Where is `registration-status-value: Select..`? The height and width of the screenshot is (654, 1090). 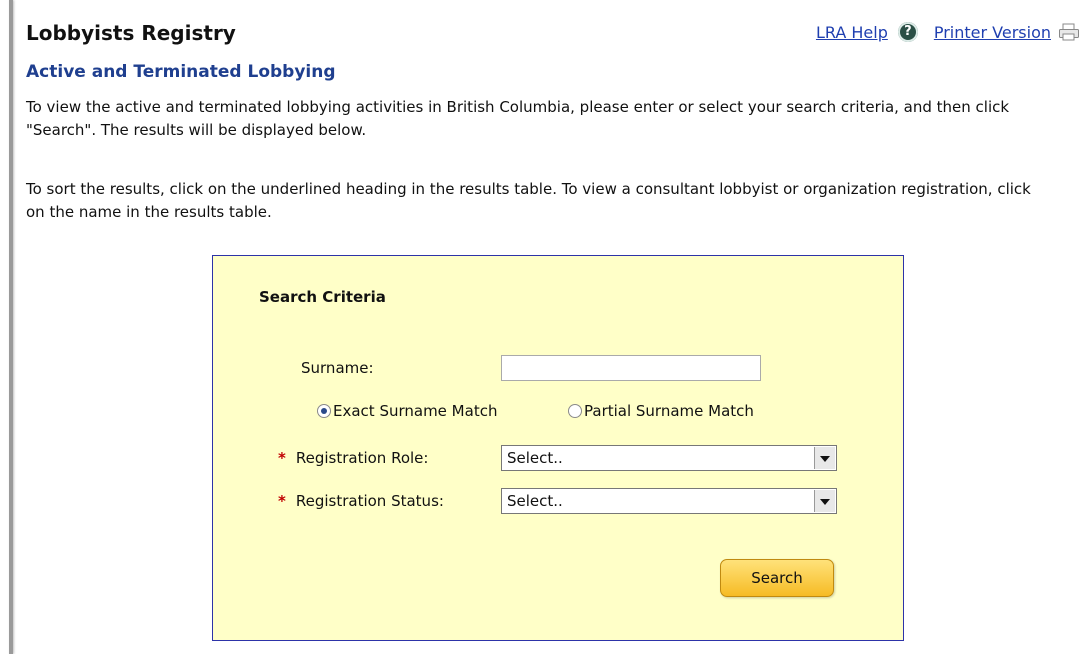 registration-status-value: Select.. is located at coordinates (535, 501).